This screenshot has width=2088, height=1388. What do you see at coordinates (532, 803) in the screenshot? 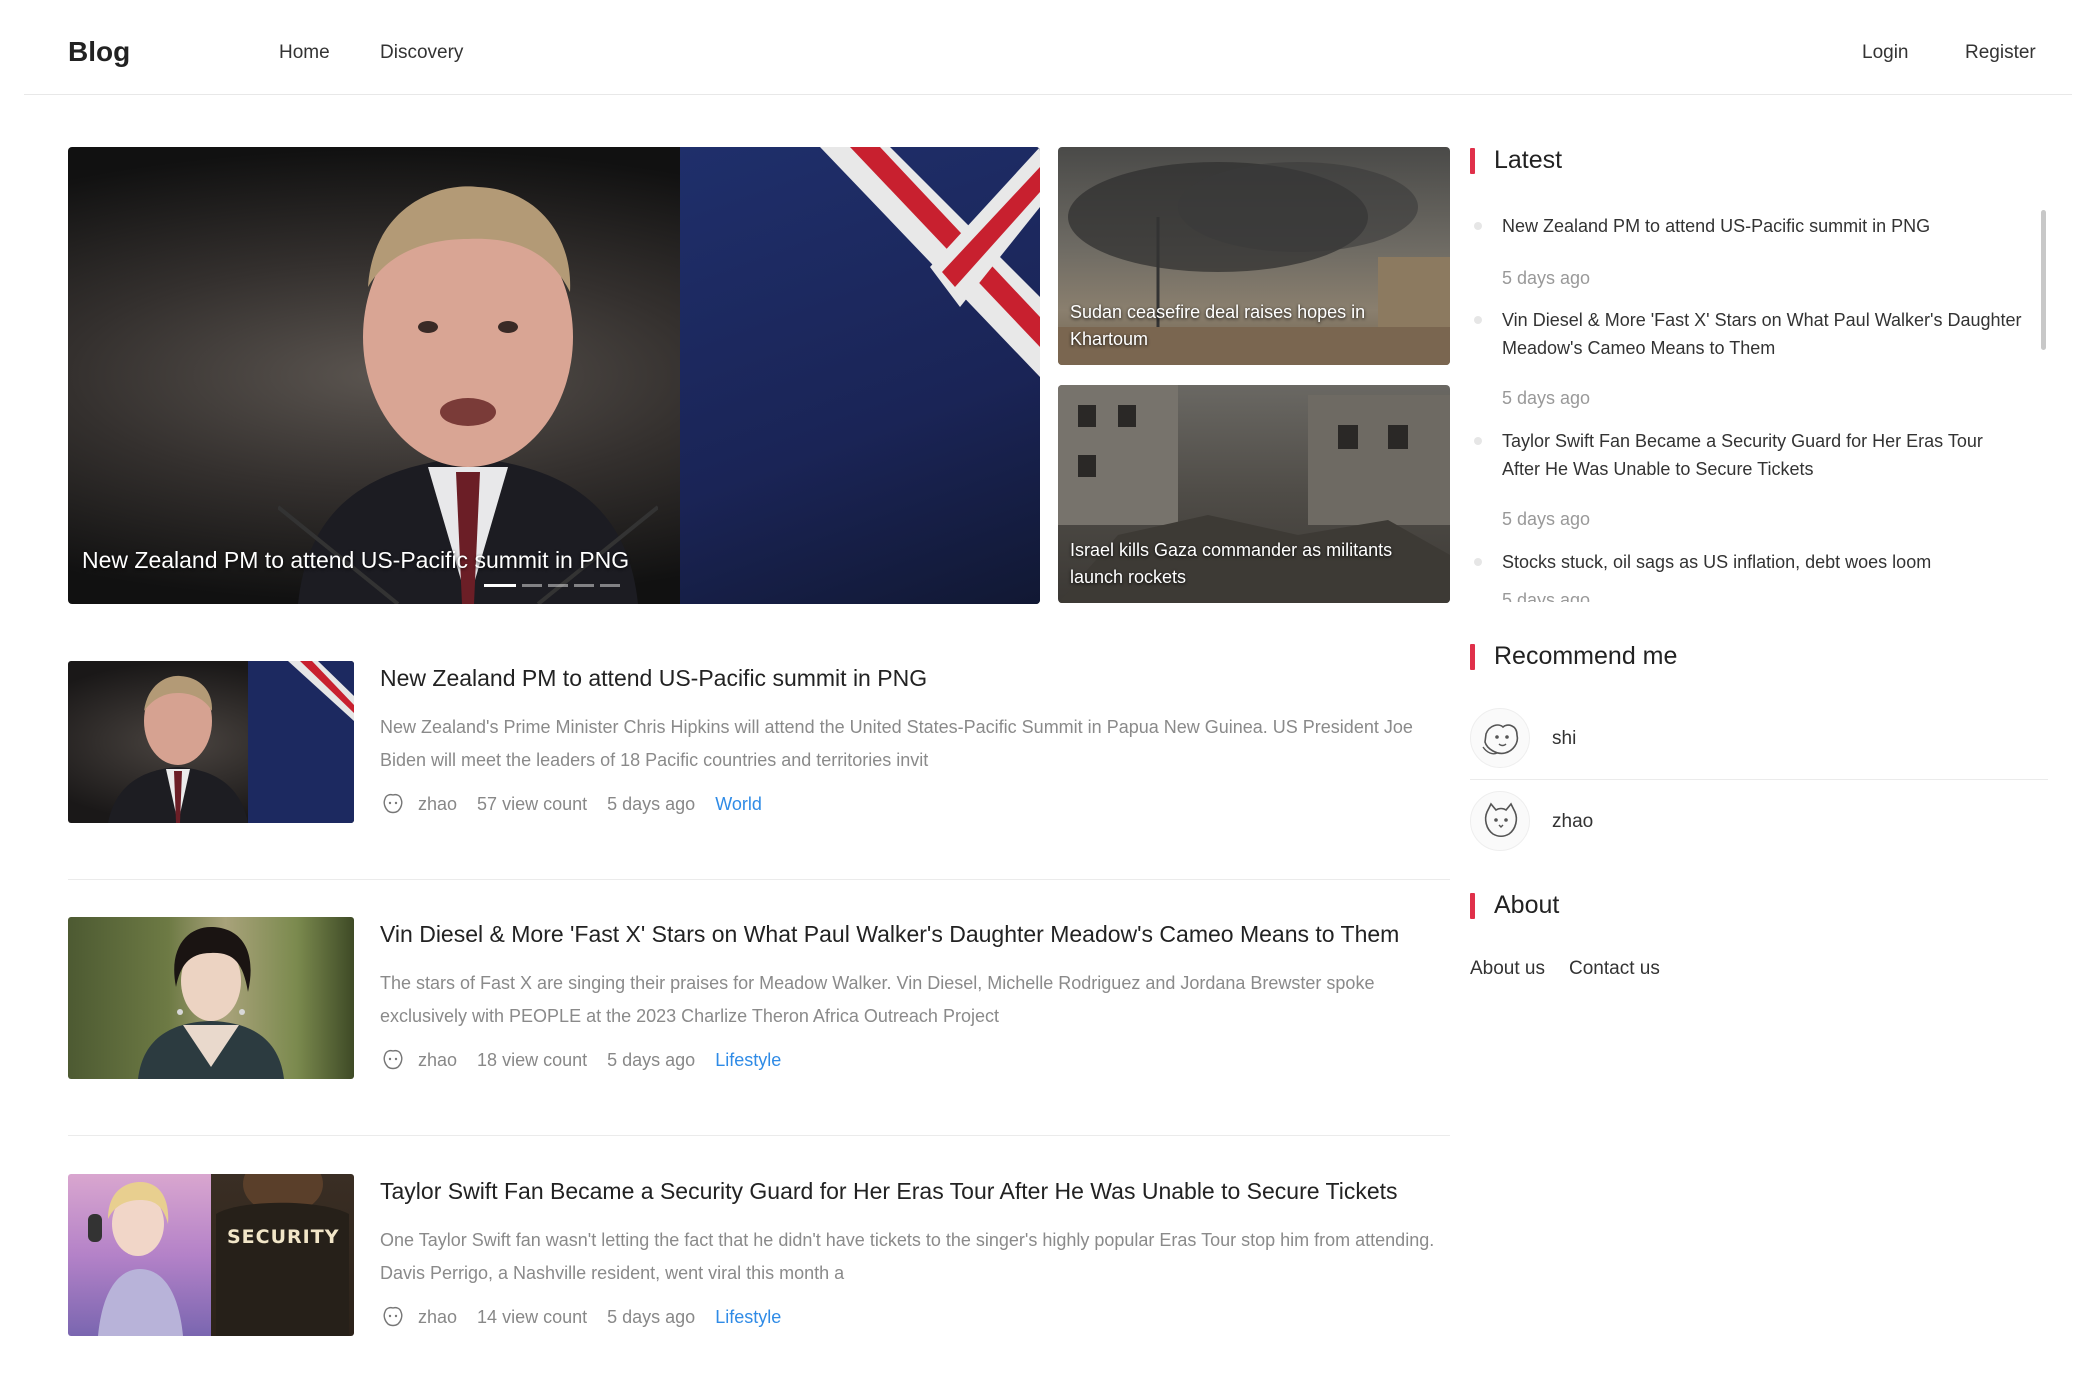
I see `article-views: 57 view count` at bounding box center [532, 803].